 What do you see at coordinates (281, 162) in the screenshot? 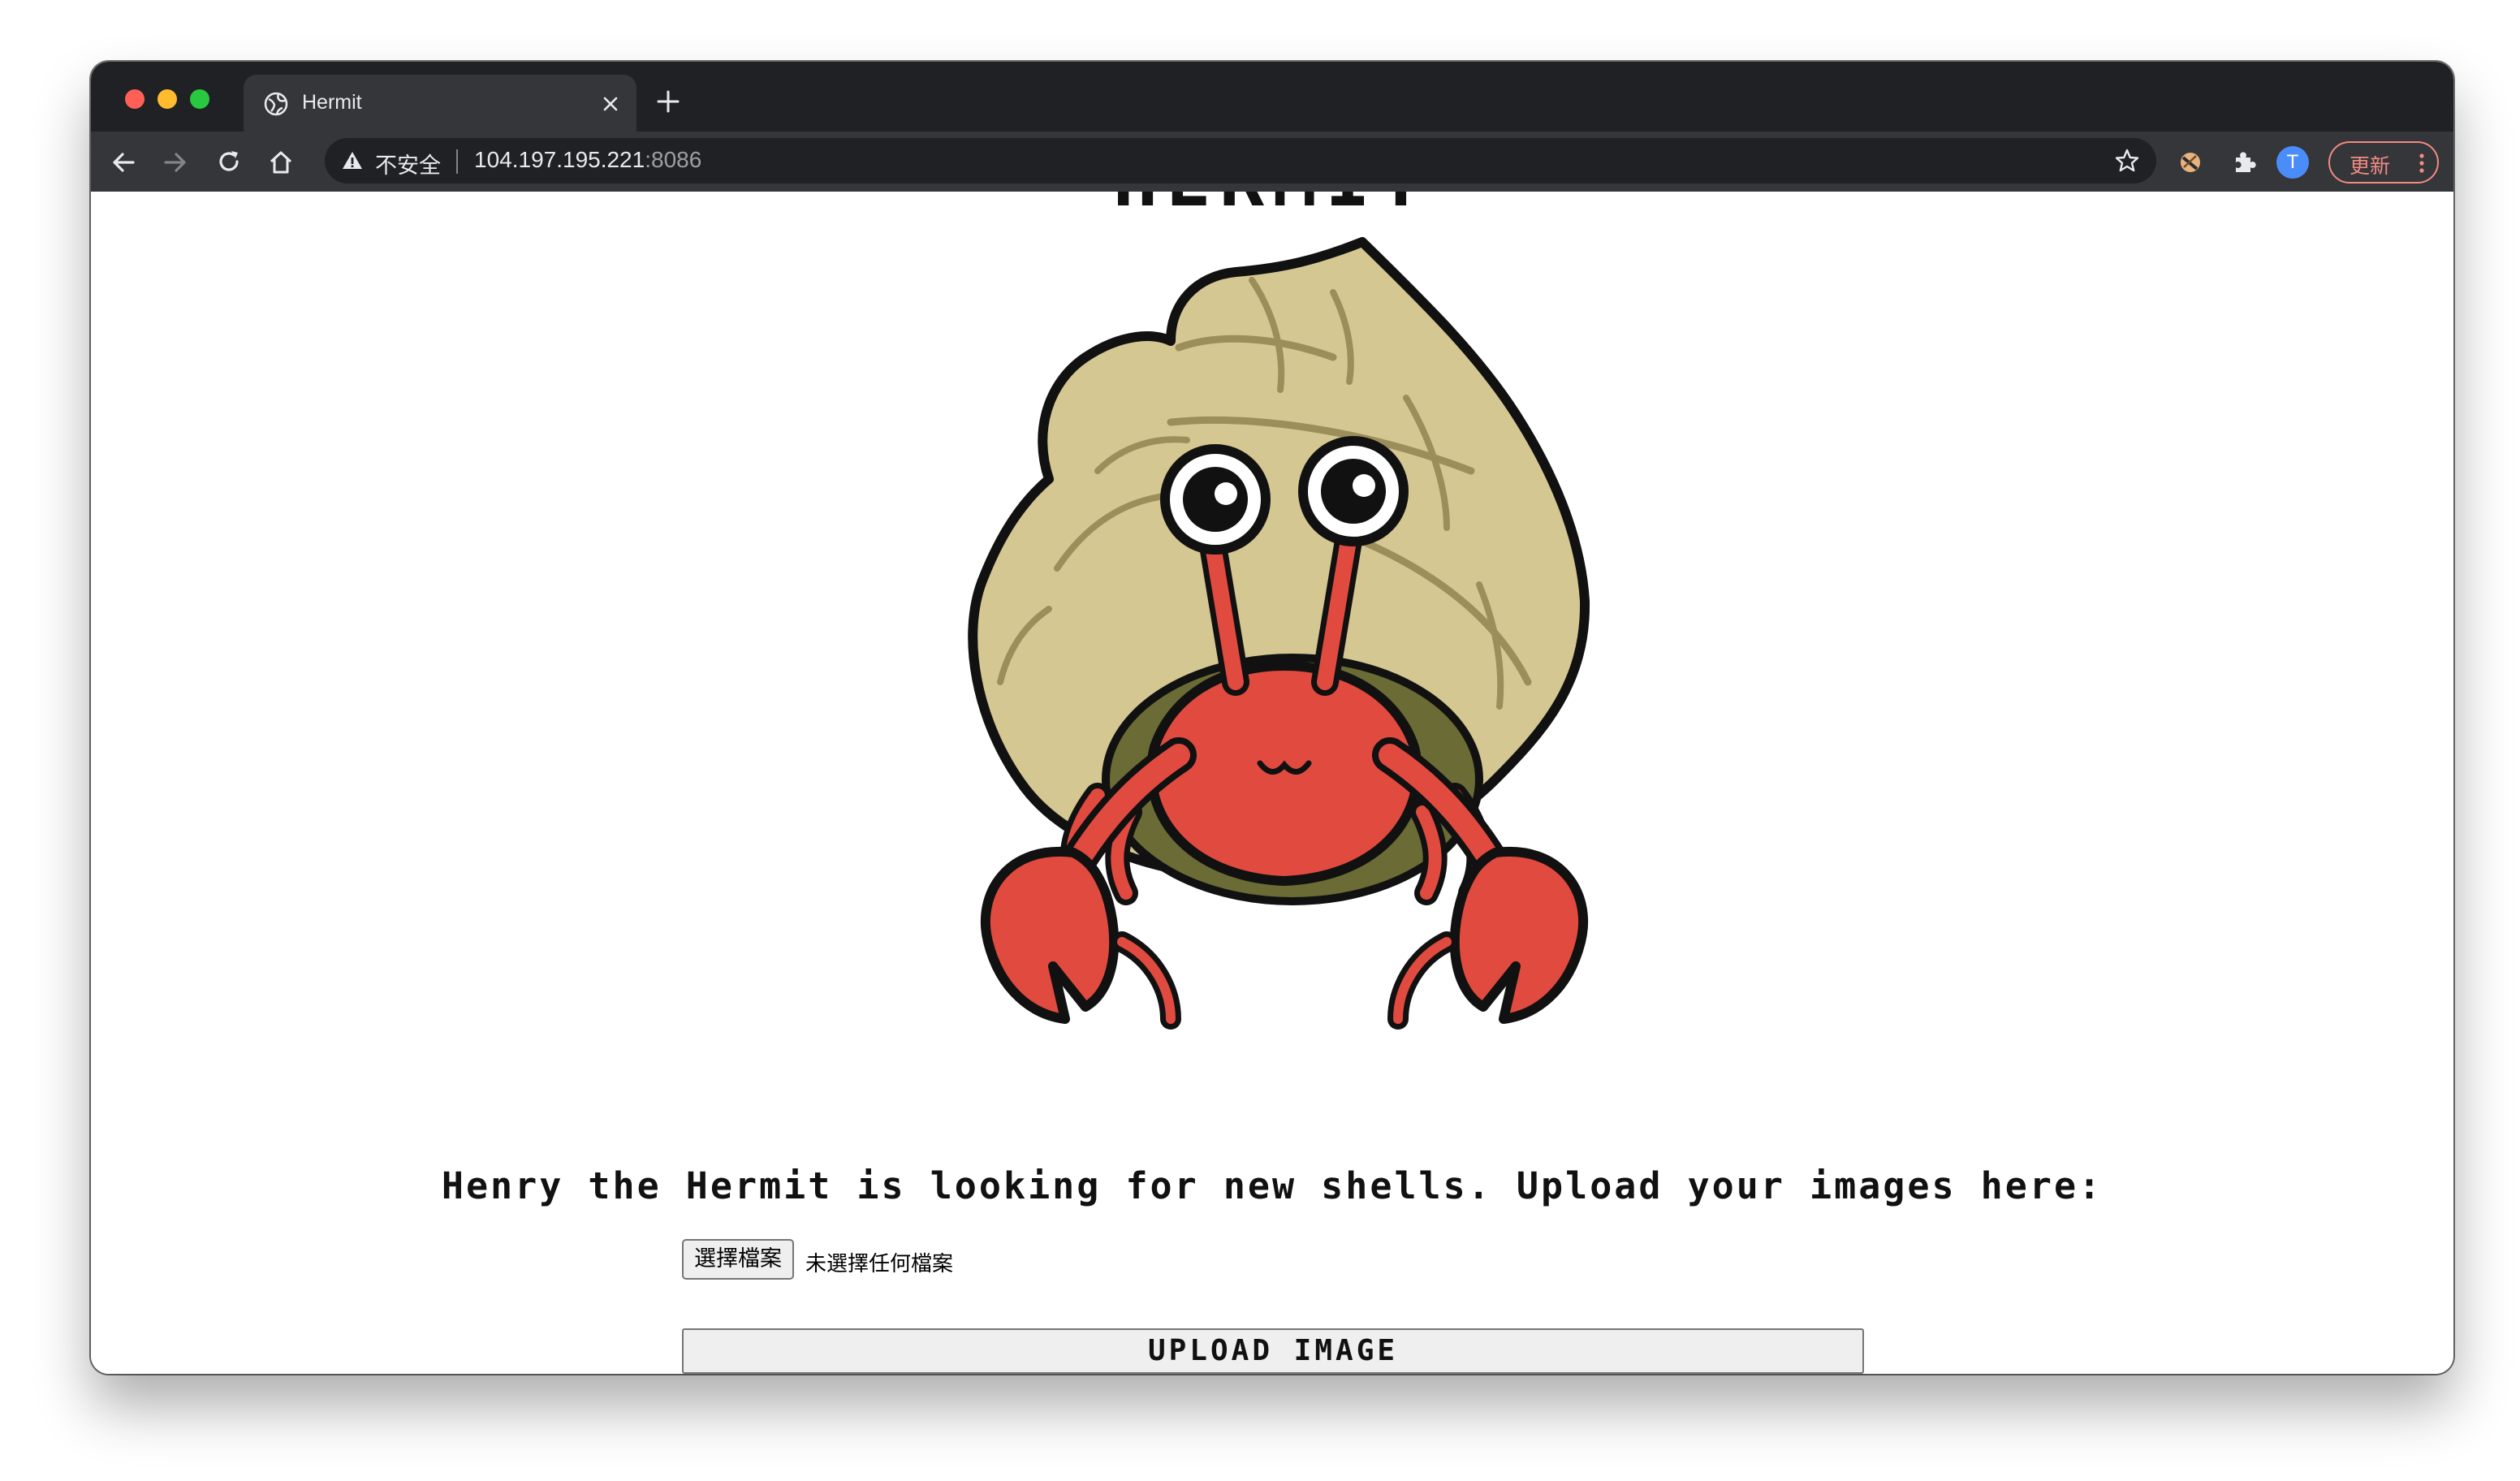
I see `home-icon` at bounding box center [281, 162].